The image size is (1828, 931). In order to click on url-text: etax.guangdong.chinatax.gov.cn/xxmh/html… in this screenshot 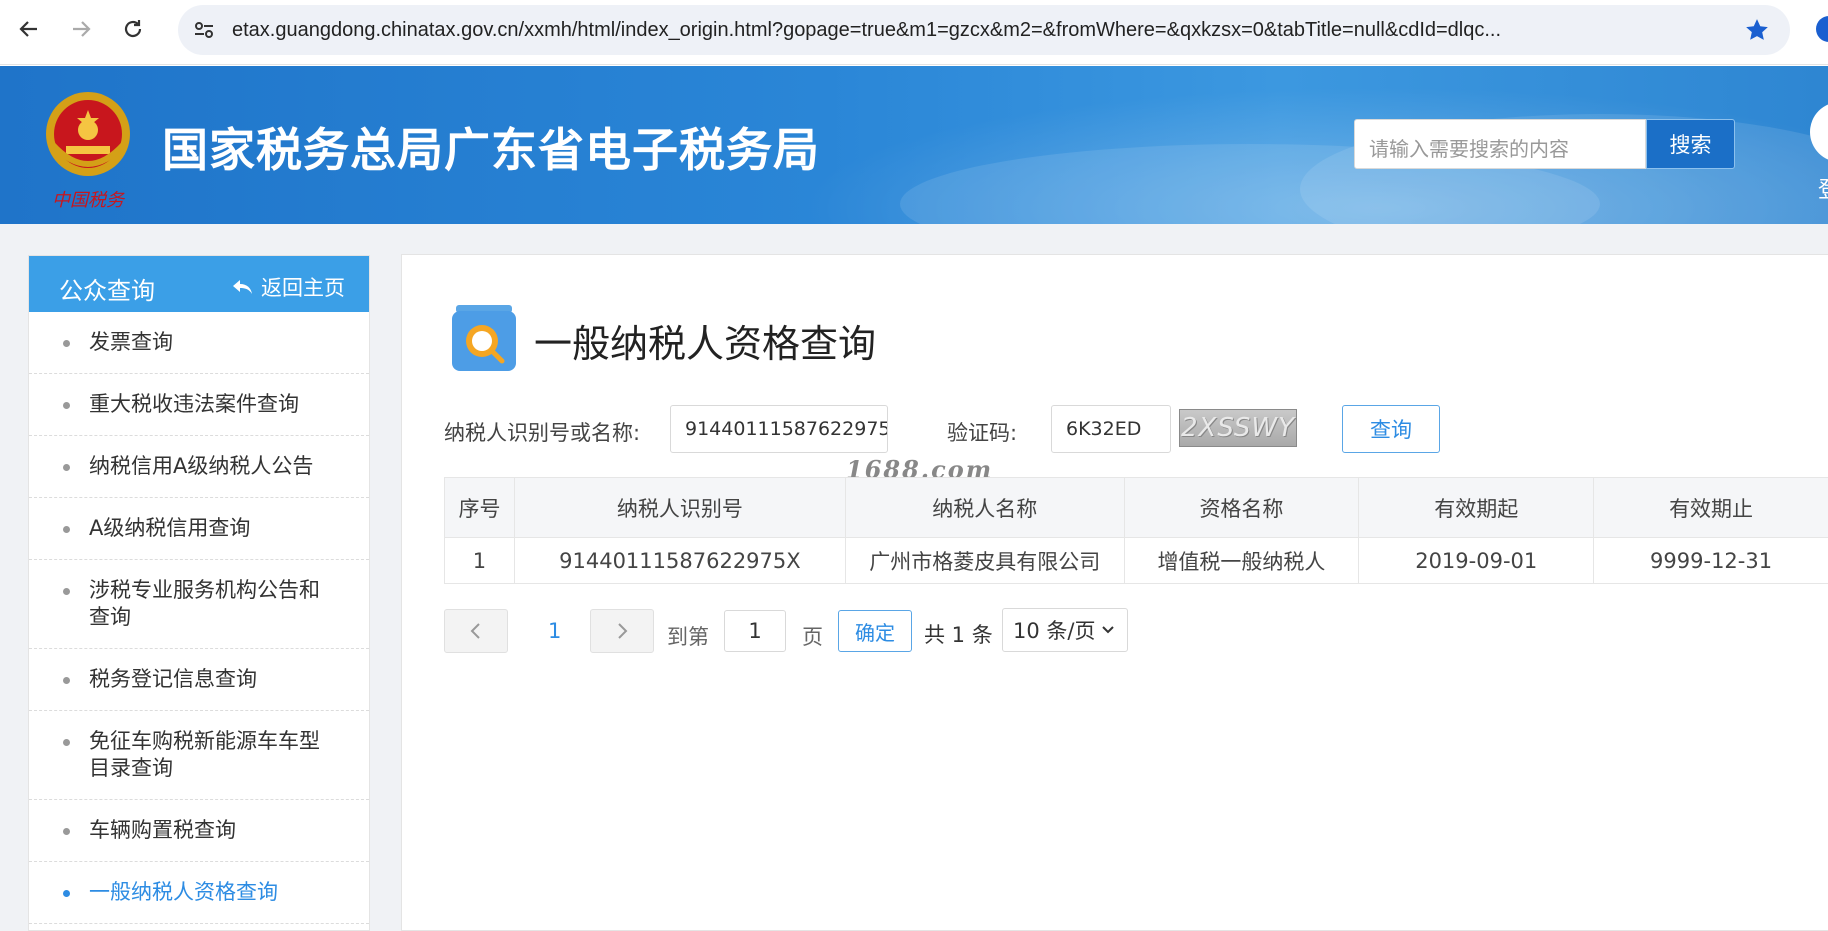, I will do `click(867, 30)`.